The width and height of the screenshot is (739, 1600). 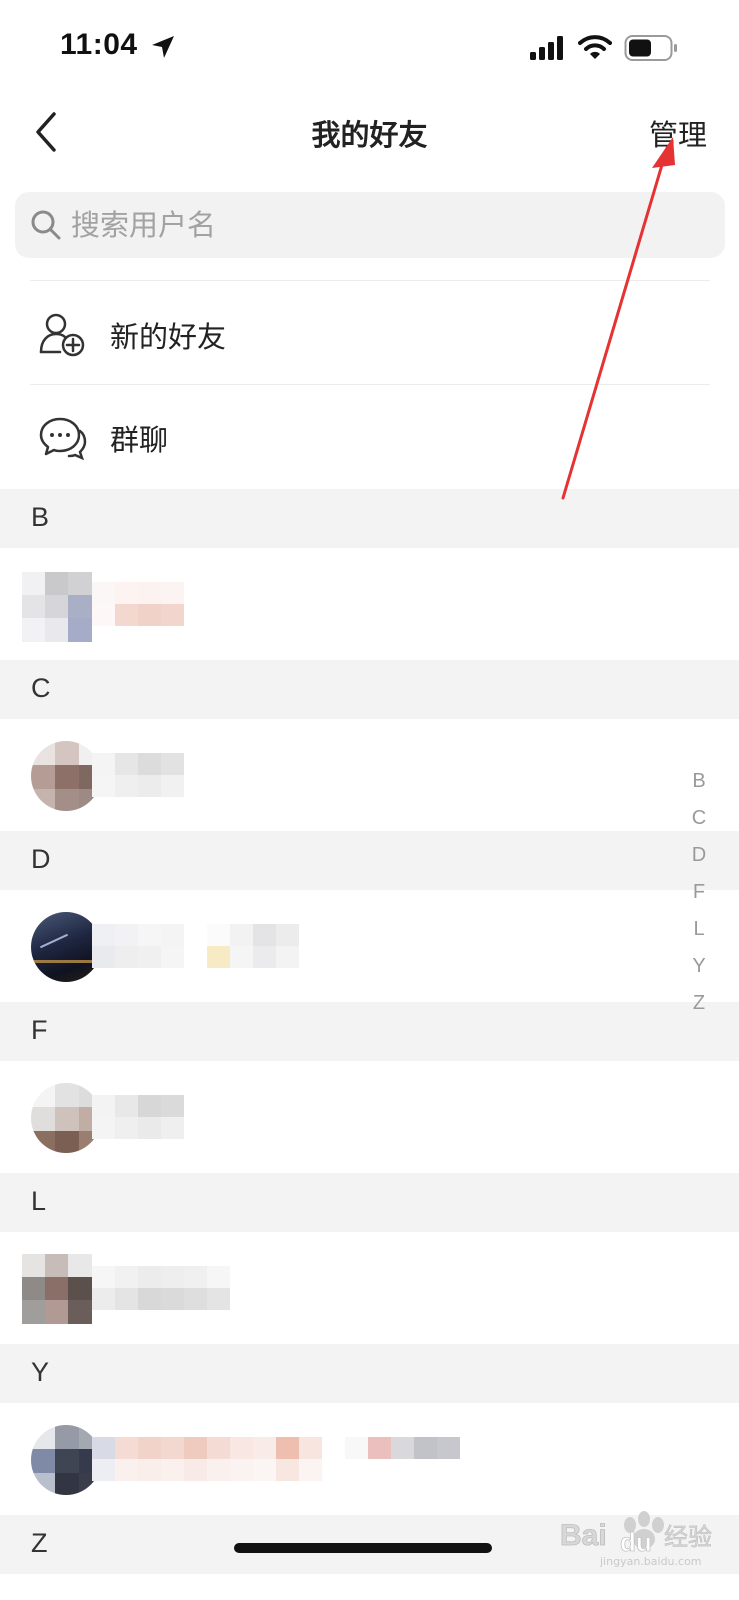 I want to click on section-header-c: C, so click(x=369, y=689).